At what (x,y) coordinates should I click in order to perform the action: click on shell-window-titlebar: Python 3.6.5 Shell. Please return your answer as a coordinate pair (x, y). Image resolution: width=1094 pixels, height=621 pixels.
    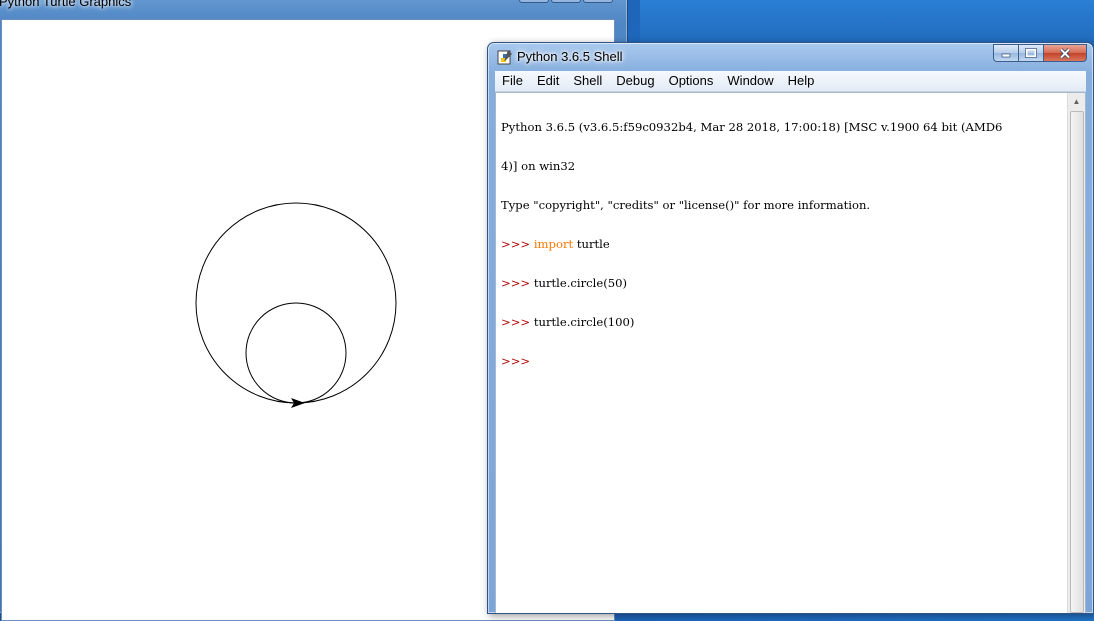
    Looking at the image, I should click on (790, 57).